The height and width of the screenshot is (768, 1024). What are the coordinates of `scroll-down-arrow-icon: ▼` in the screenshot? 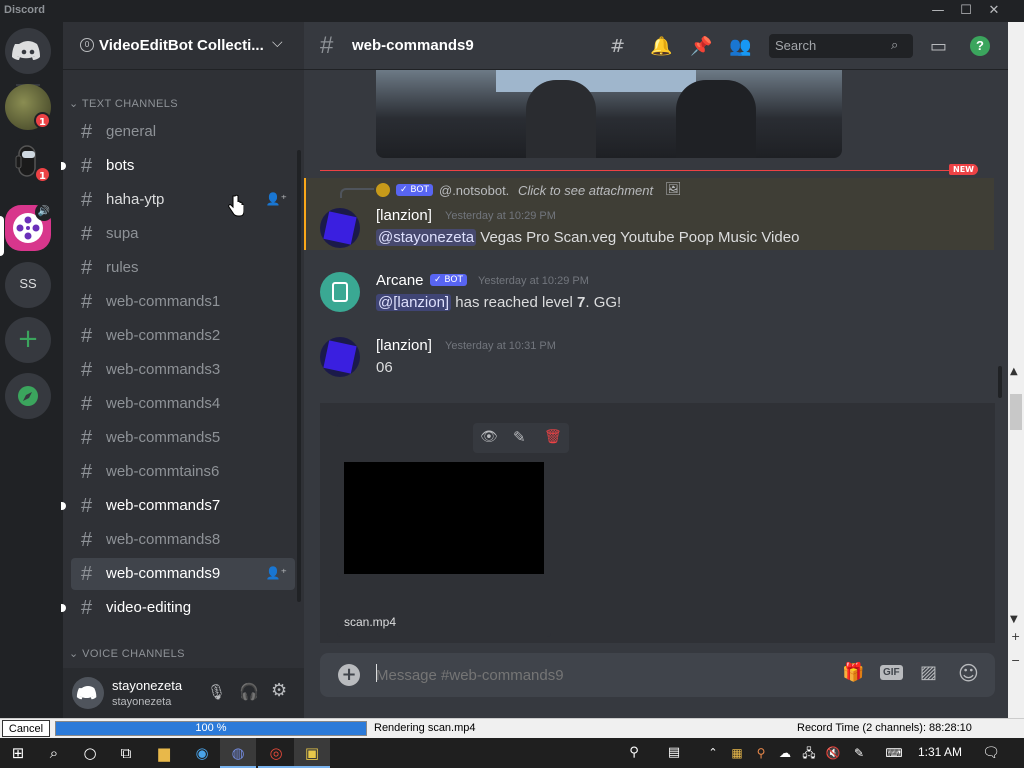 It's located at (1014, 619).